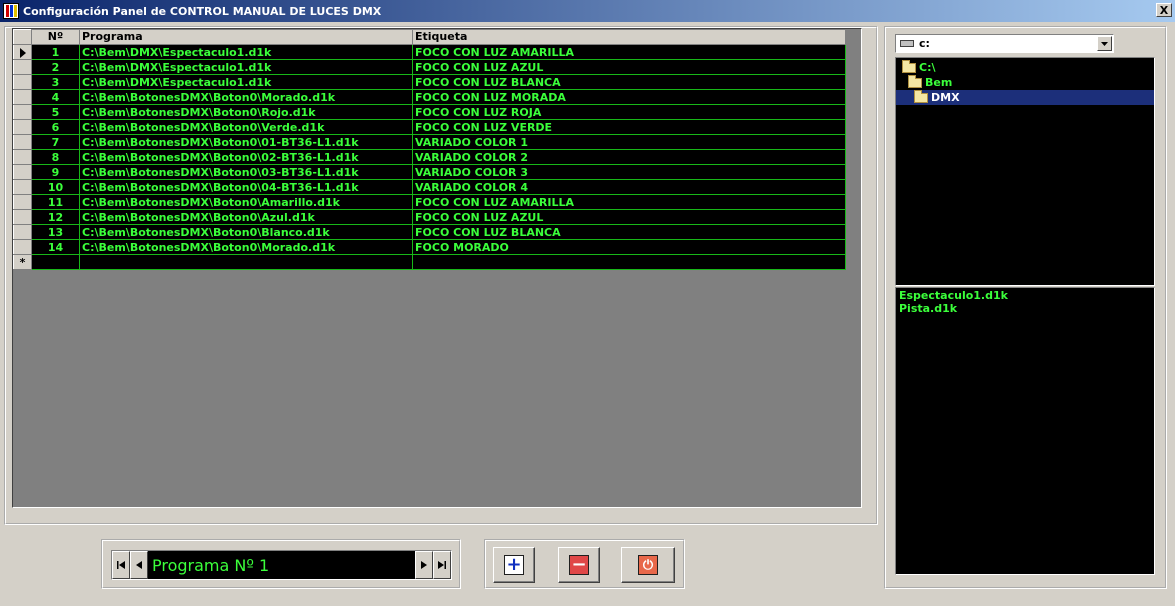 The width and height of the screenshot is (1175, 606). What do you see at coordinates (629, 97) in the screenshot?
I see `etiqueta-cell: FOCO CON LUZ MORADA` at bounding box center [629, 97].